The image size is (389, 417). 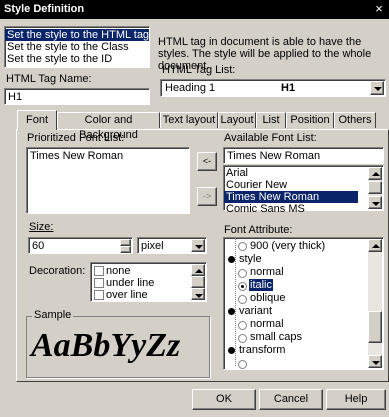 What do you see at coordinates (355, 120) in the screenshot?
I see `tab-others: Others` at bounding box center [355, 120].